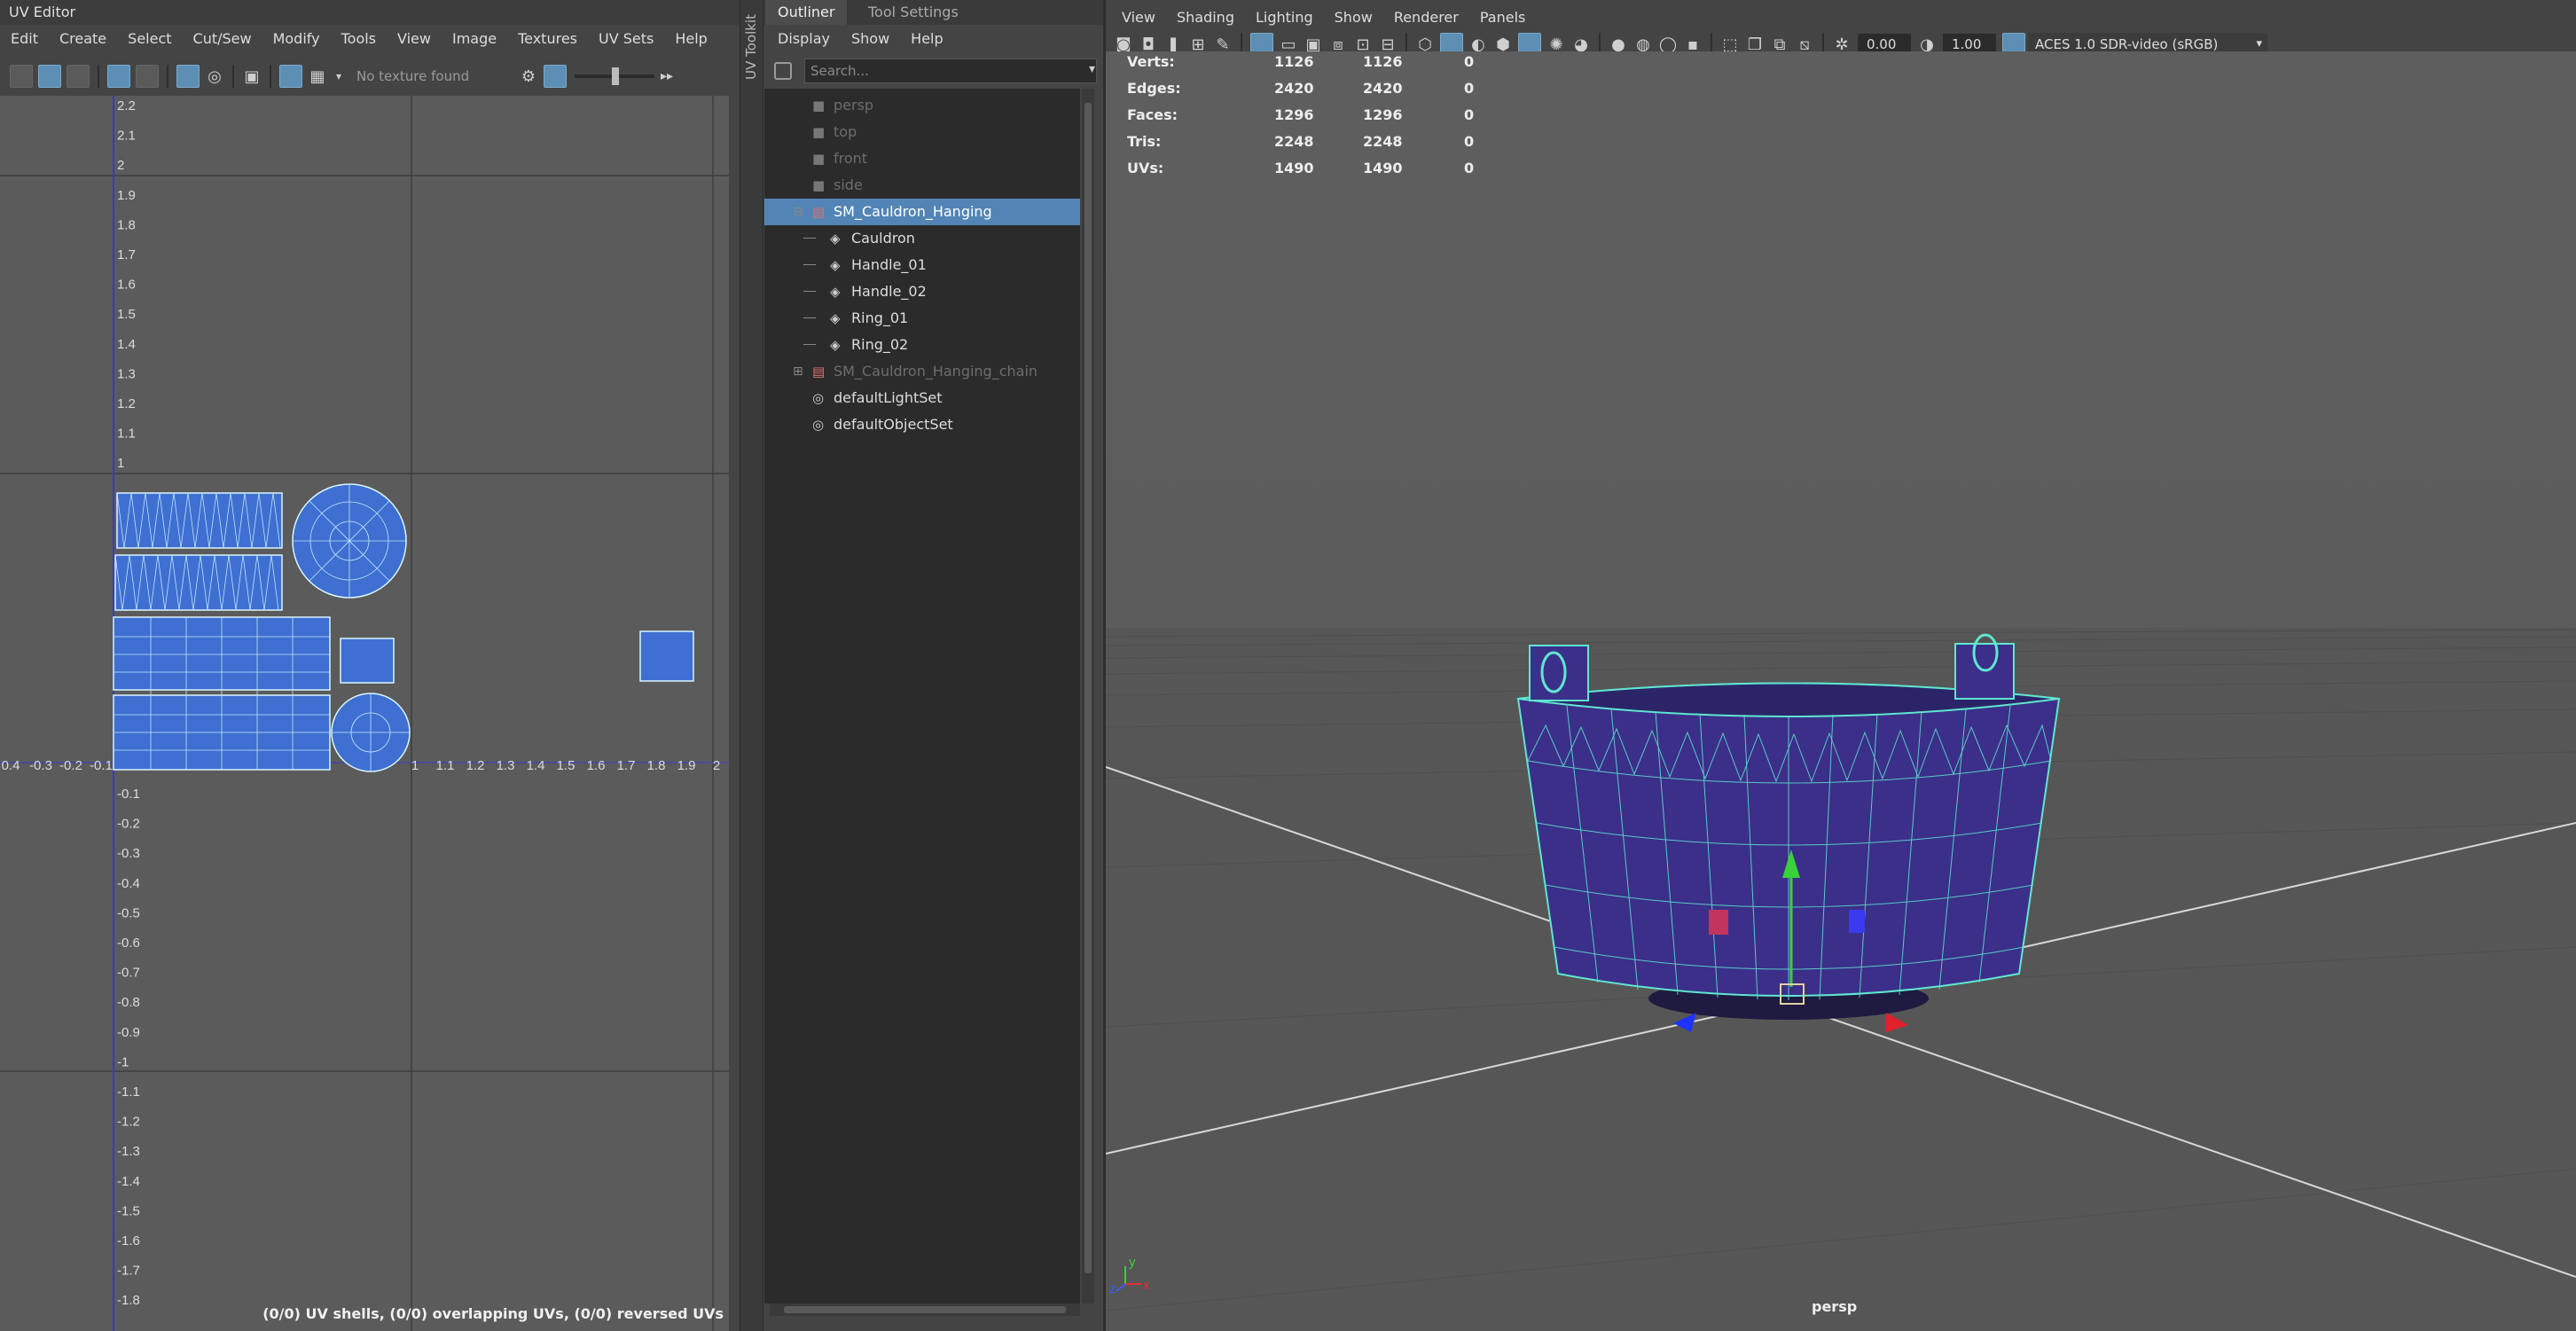 The image size is (2576, 1331). Describe the element at coordinates (475, 38) in the screenshot. I see `uv-menu-image: Image` at that location.